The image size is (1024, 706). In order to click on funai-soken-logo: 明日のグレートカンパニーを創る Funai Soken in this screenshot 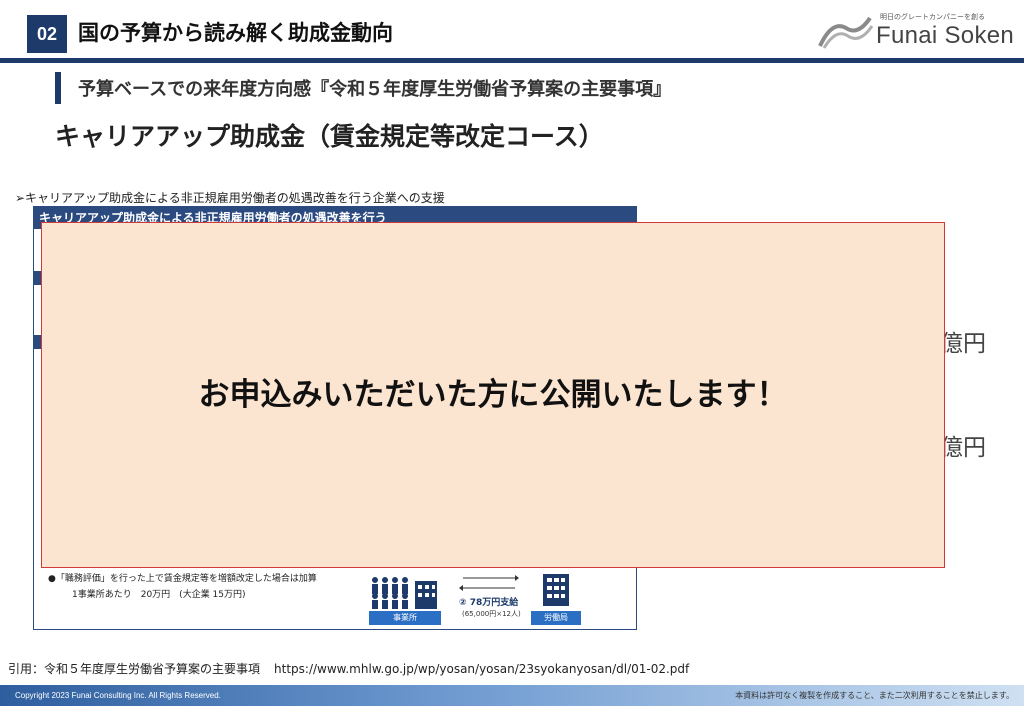, I will do `click(918, 30)`.